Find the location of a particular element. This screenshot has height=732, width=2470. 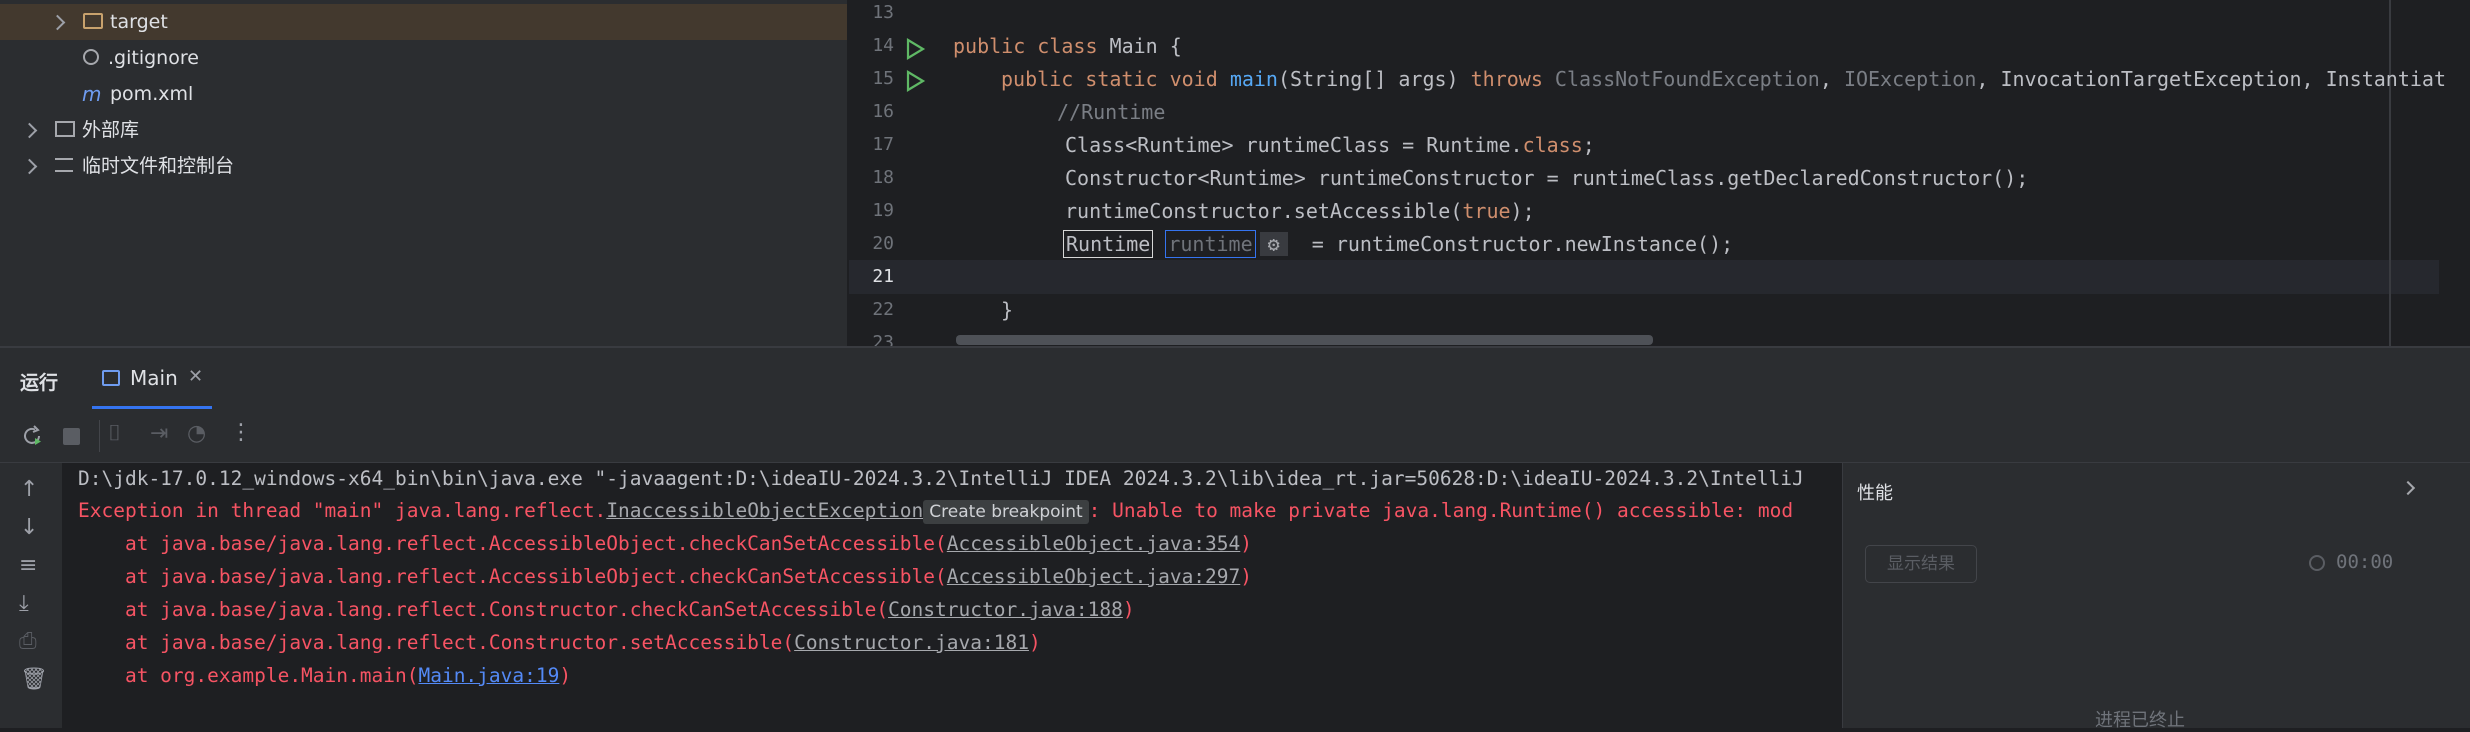

line-number: 15 is located at coordinates (883, 78).